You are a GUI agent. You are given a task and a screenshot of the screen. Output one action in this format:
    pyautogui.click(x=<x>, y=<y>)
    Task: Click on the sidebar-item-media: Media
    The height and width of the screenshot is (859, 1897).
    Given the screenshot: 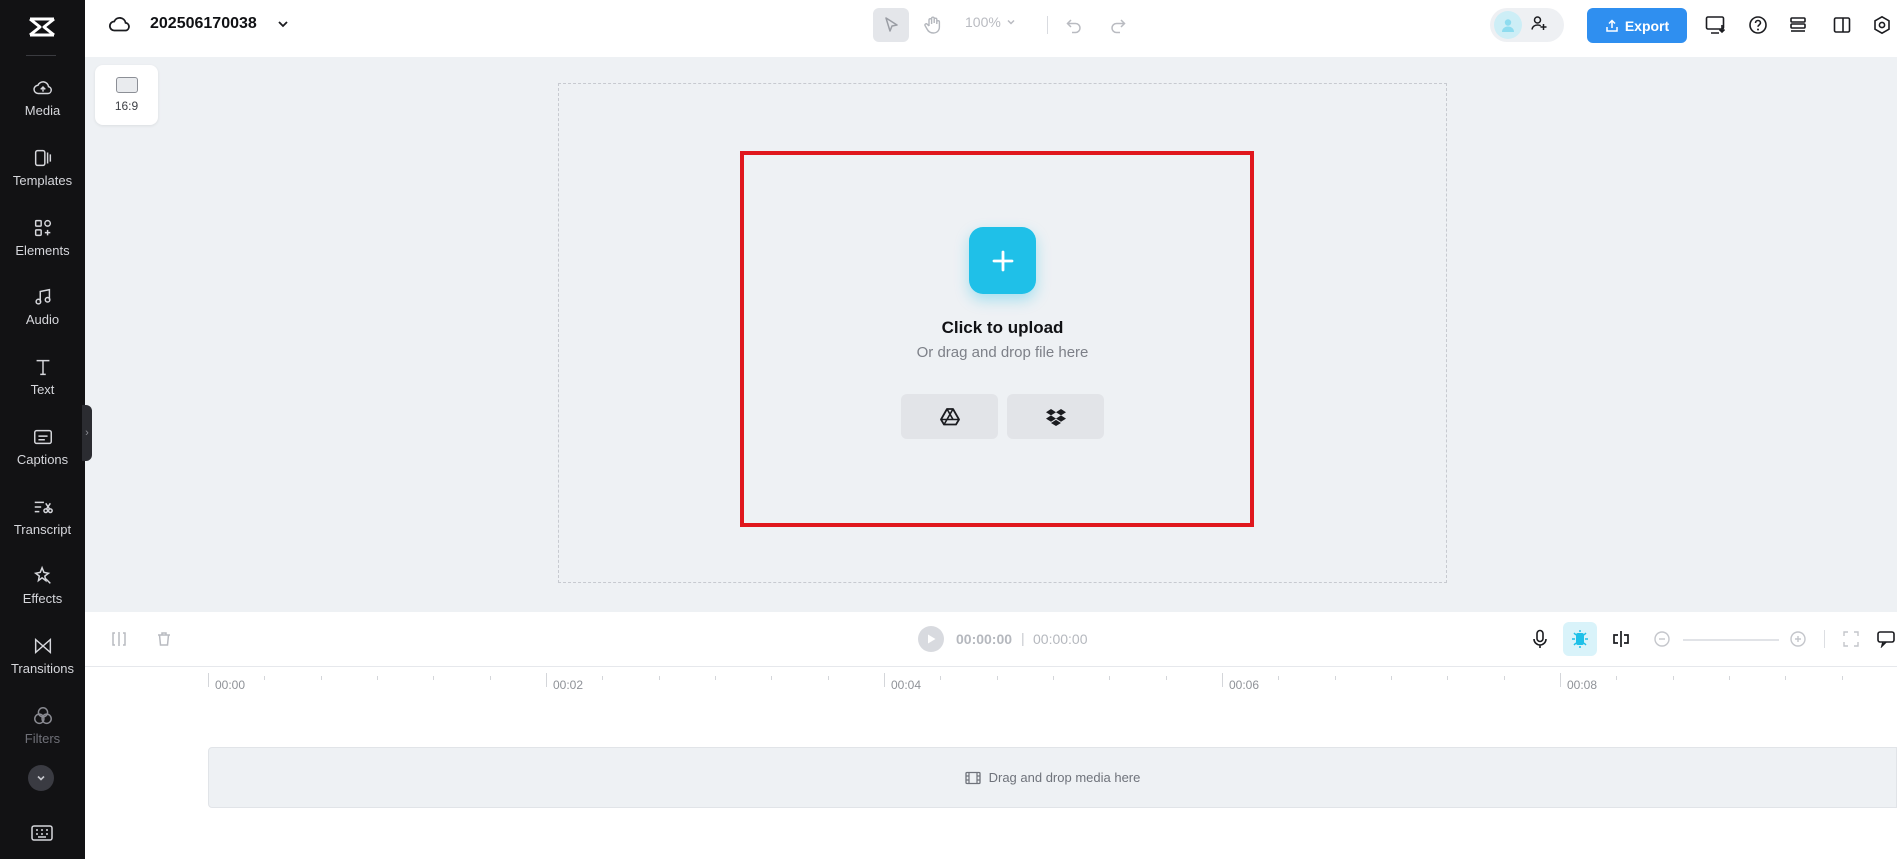 What is the action you would take?
    pyautogui.click(x=42, y=97)
    